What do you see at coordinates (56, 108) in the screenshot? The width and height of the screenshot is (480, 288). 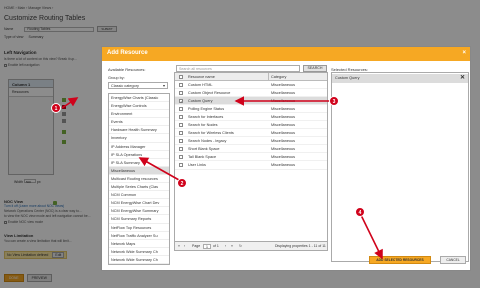 I see `callout-1: 1` at bounding box center [56, 108].